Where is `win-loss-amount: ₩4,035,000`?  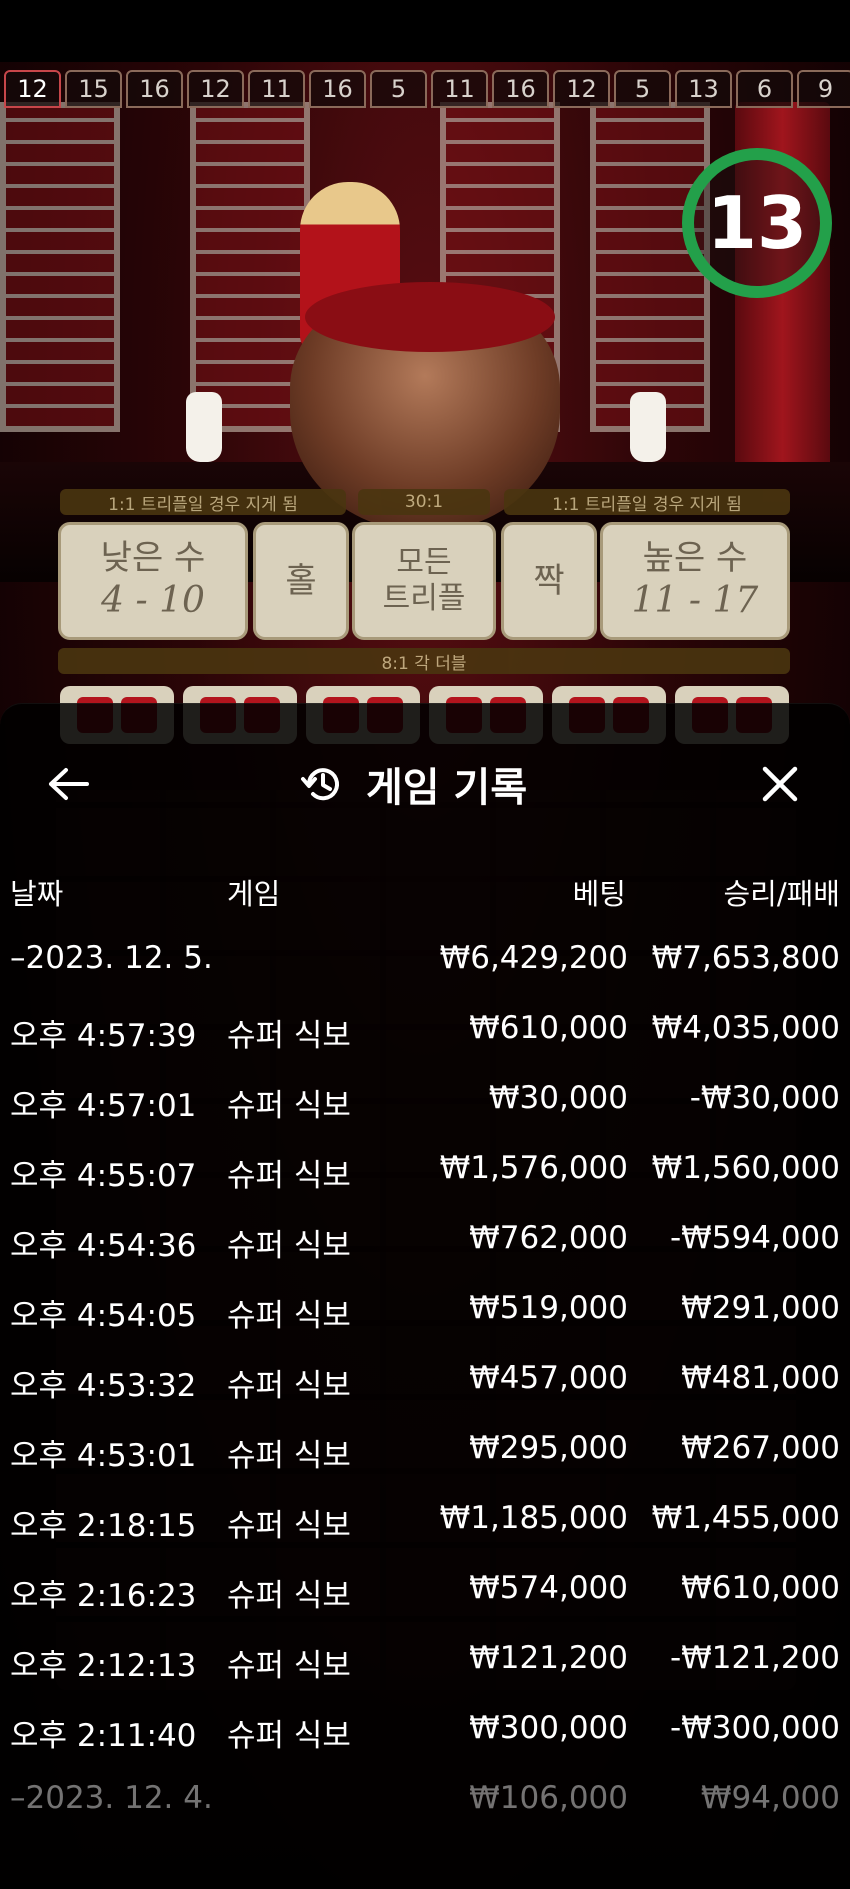
win-loss-amount: ₩4,035,000 is located at coordinates (745, 1028).